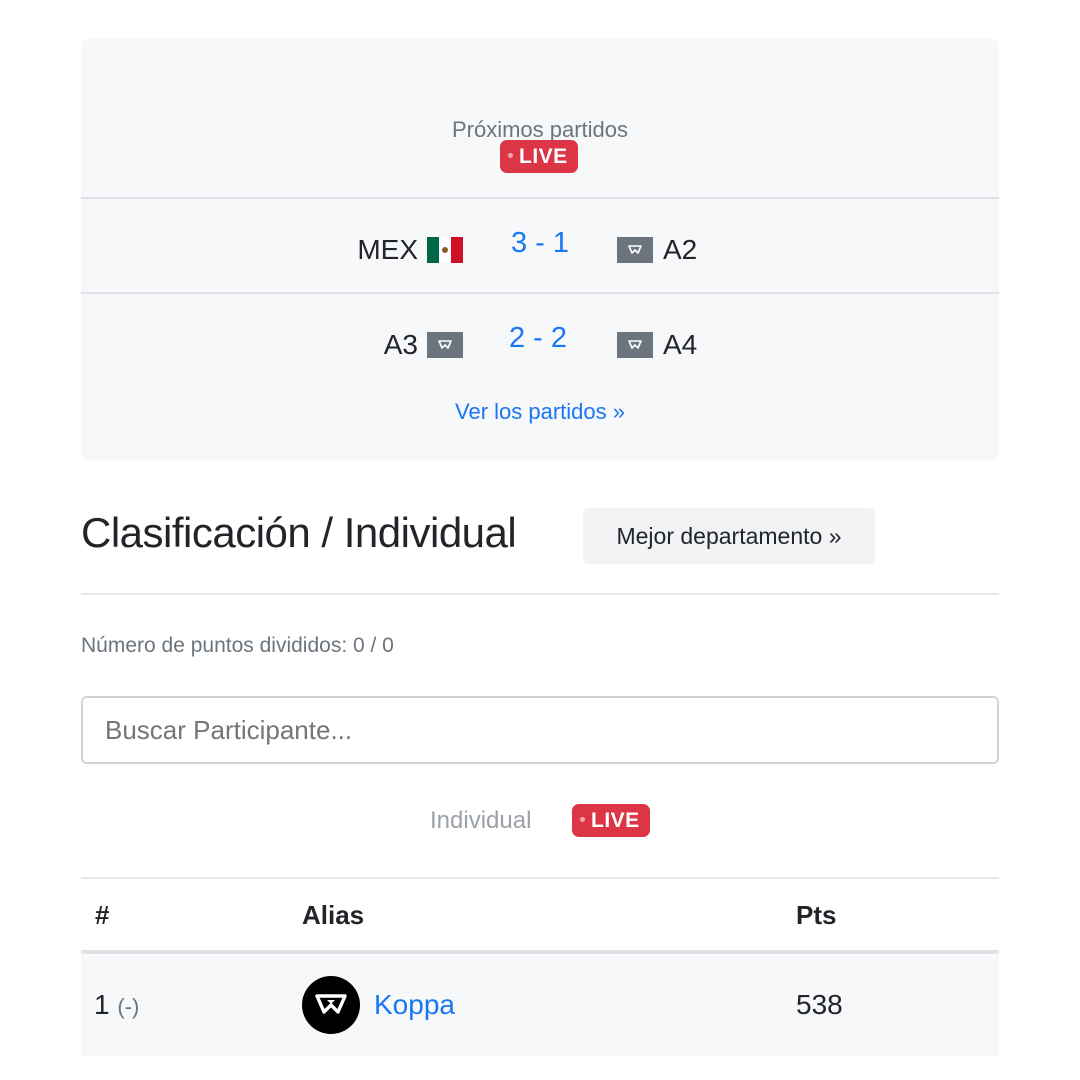 The height and width of the screenshot is (1080, 1080). Describe the element at coordinates (538, 338) in the screenshot. I see `match-score: 2 - 2` at that location.